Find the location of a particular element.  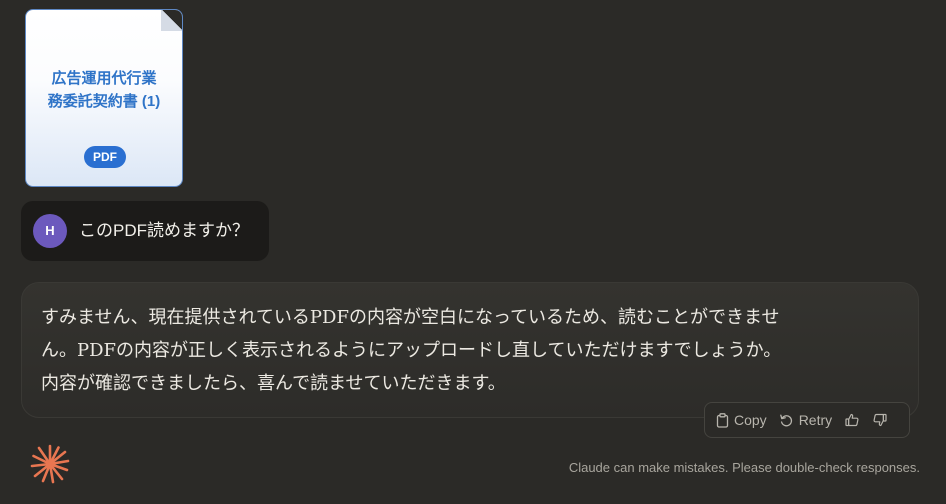

retry-button: Retry is located at coordinates (805, 420).